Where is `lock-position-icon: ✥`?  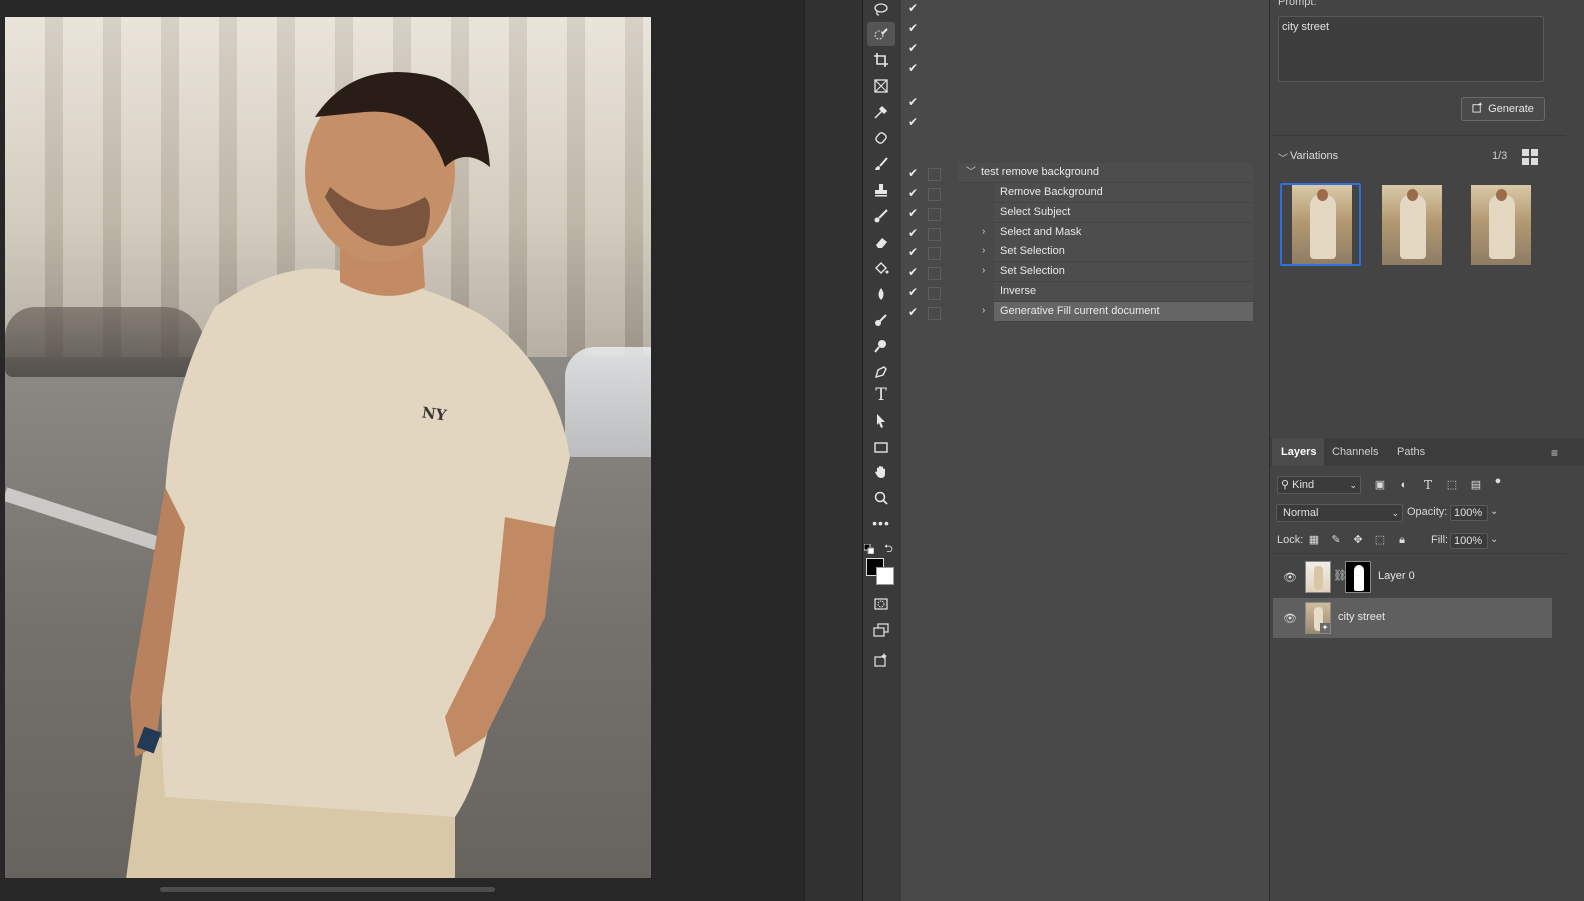
lock-position-icon: ✥ is located at coordinates (1358, 540).